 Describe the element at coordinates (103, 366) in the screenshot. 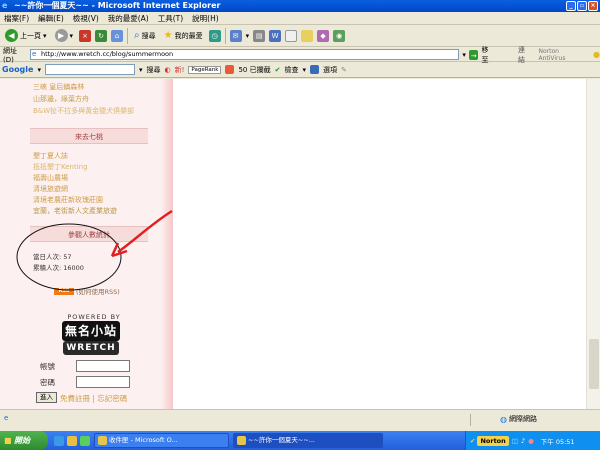

I see `account-input` at that location.